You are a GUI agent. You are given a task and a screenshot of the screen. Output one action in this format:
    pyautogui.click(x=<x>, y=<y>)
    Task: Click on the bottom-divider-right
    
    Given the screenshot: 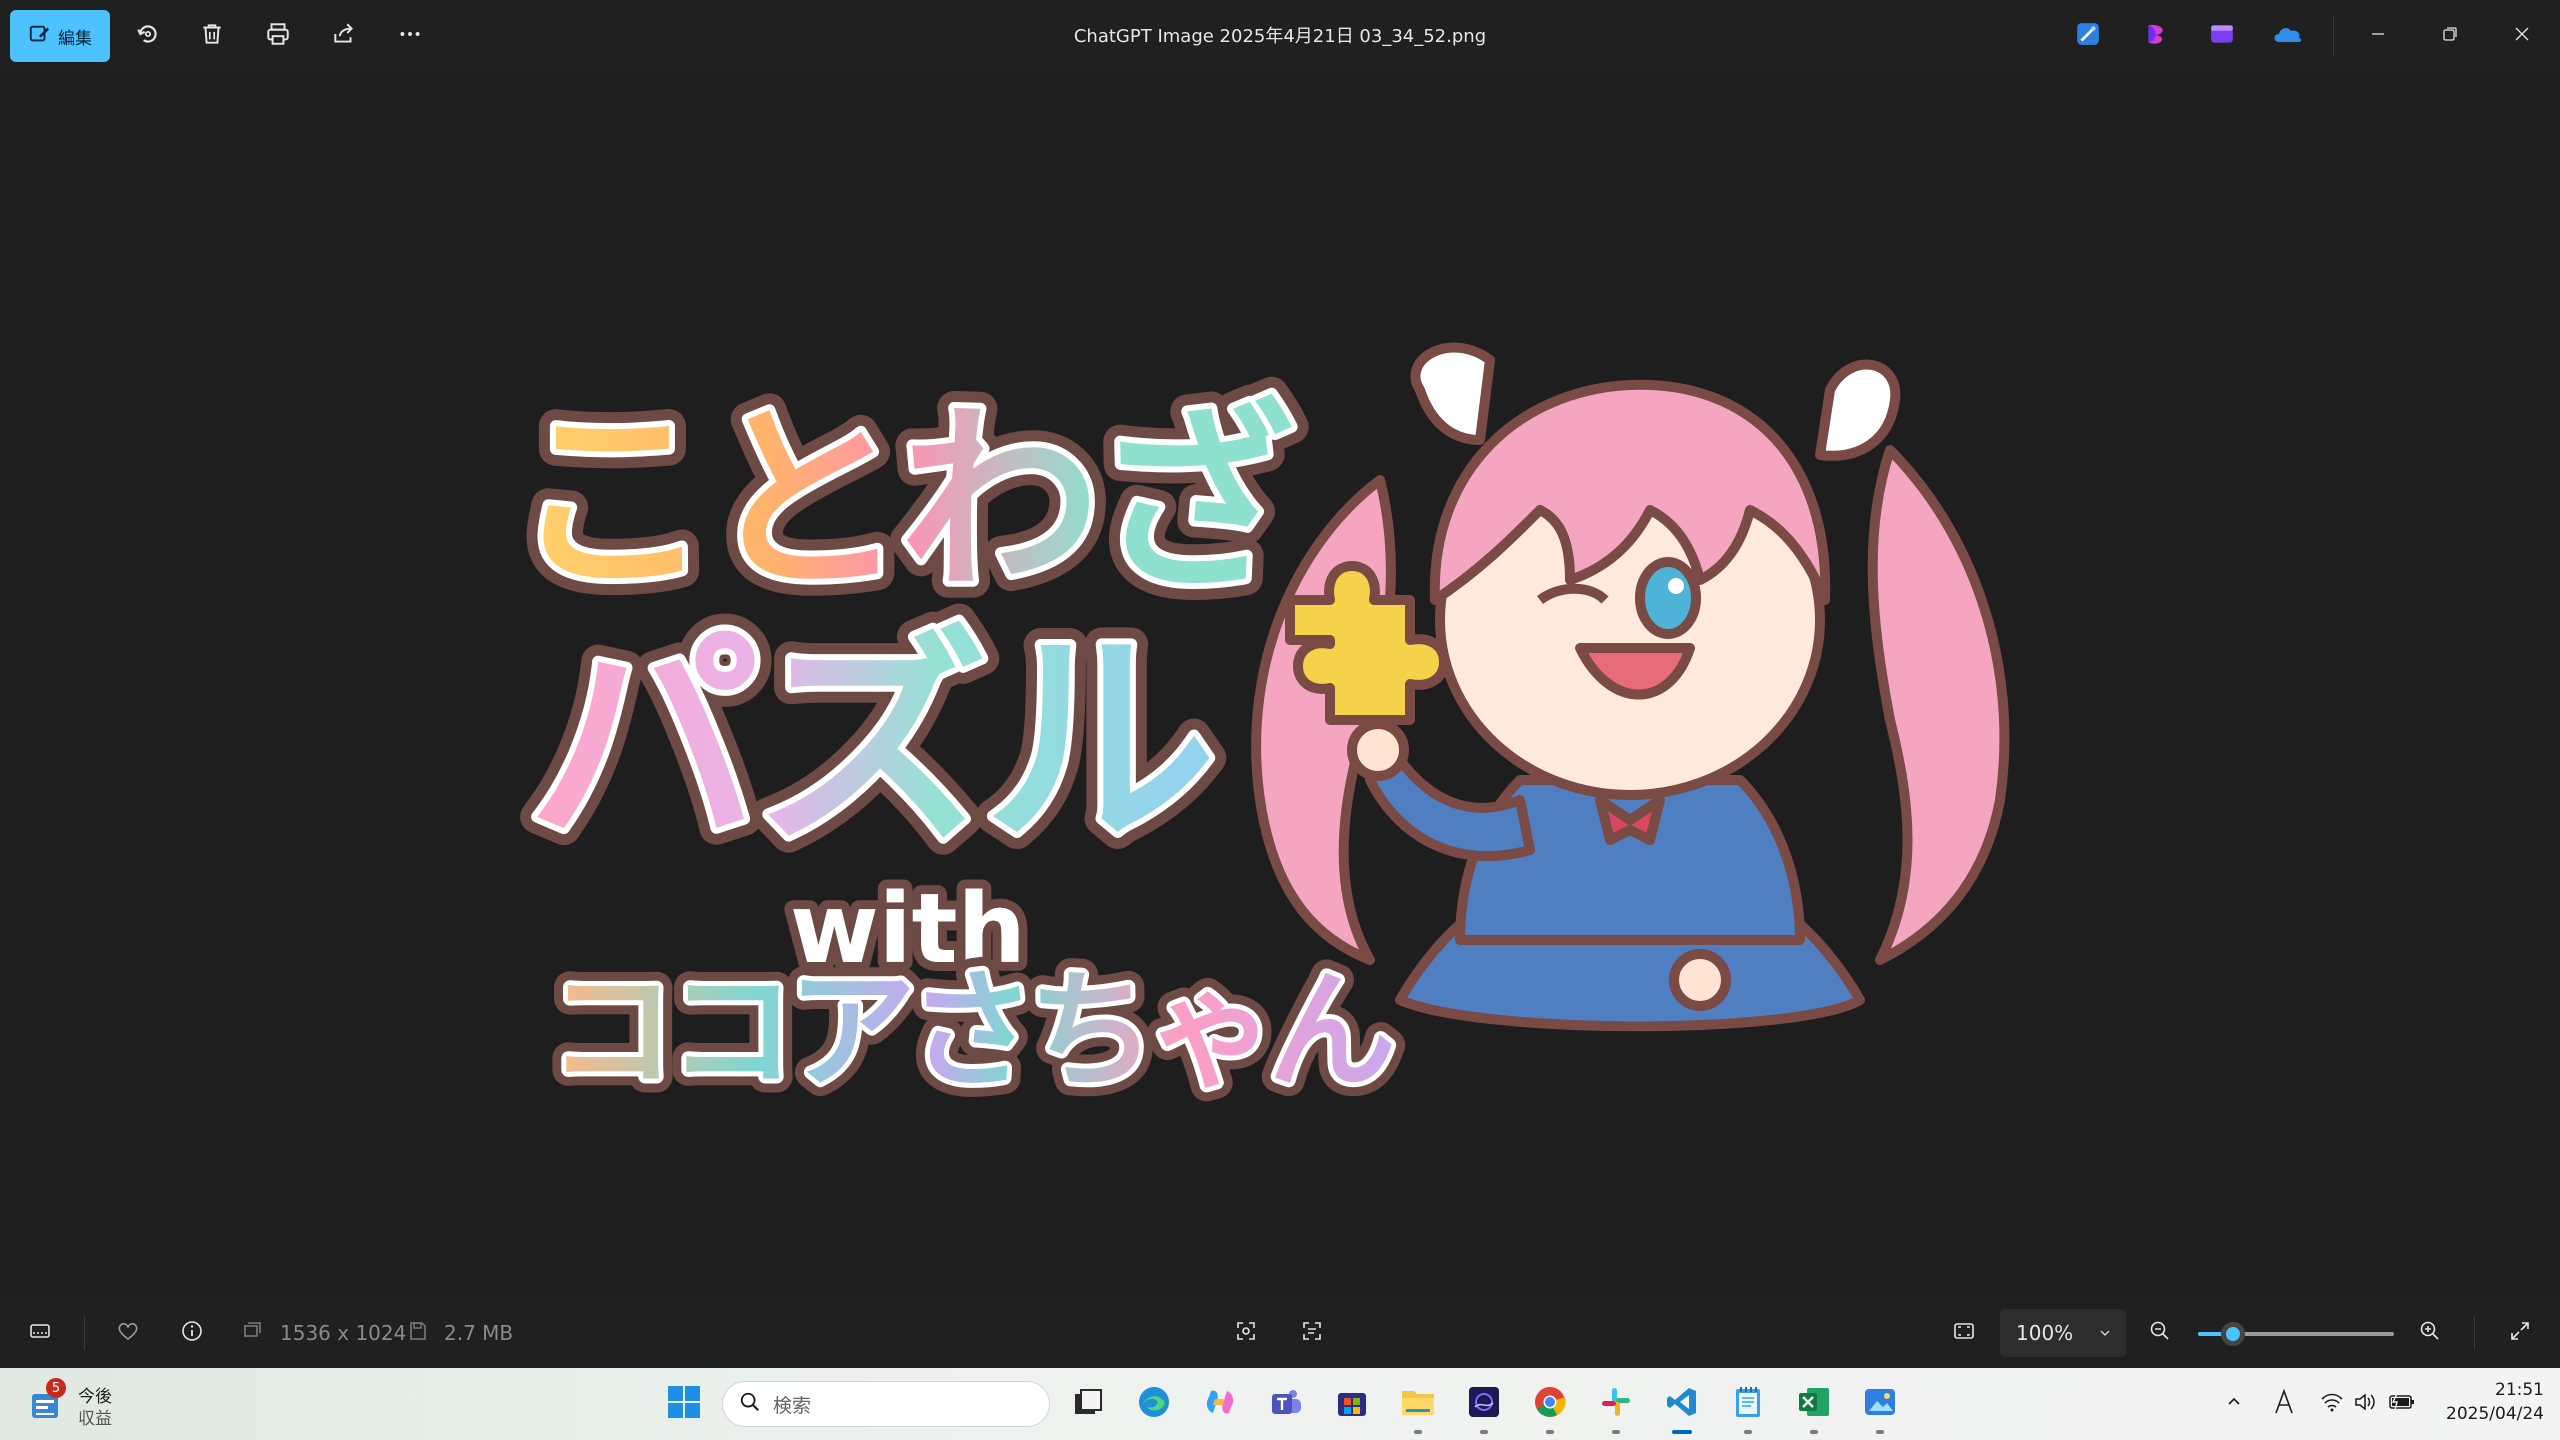 What is the action you would take?
    pyautogui.click(x=2474, y=1333)
    